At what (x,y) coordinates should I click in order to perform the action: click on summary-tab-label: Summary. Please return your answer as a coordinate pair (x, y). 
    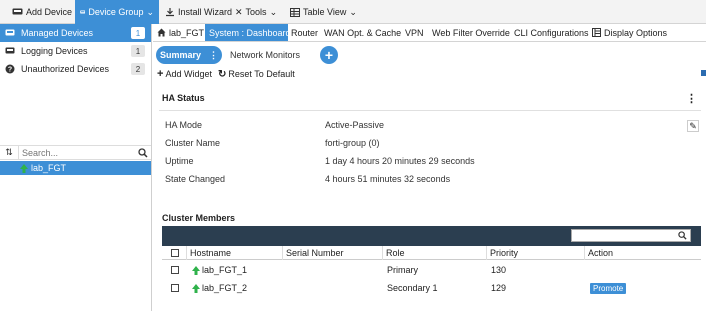
    Looking at the image, I should click on (180, 55).